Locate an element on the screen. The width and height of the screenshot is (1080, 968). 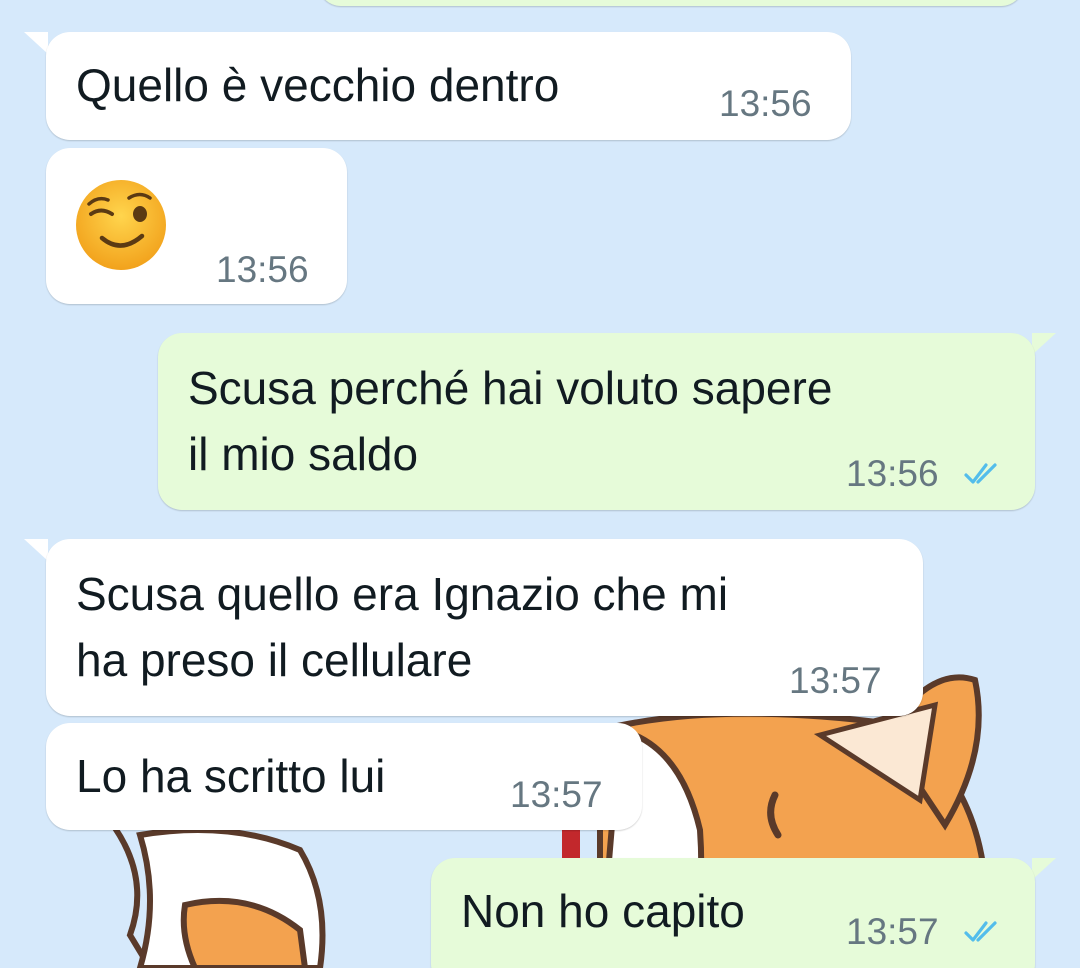
message-bubble: Lo ha scritto lui 13:57 is located at coordinates (344, 776).